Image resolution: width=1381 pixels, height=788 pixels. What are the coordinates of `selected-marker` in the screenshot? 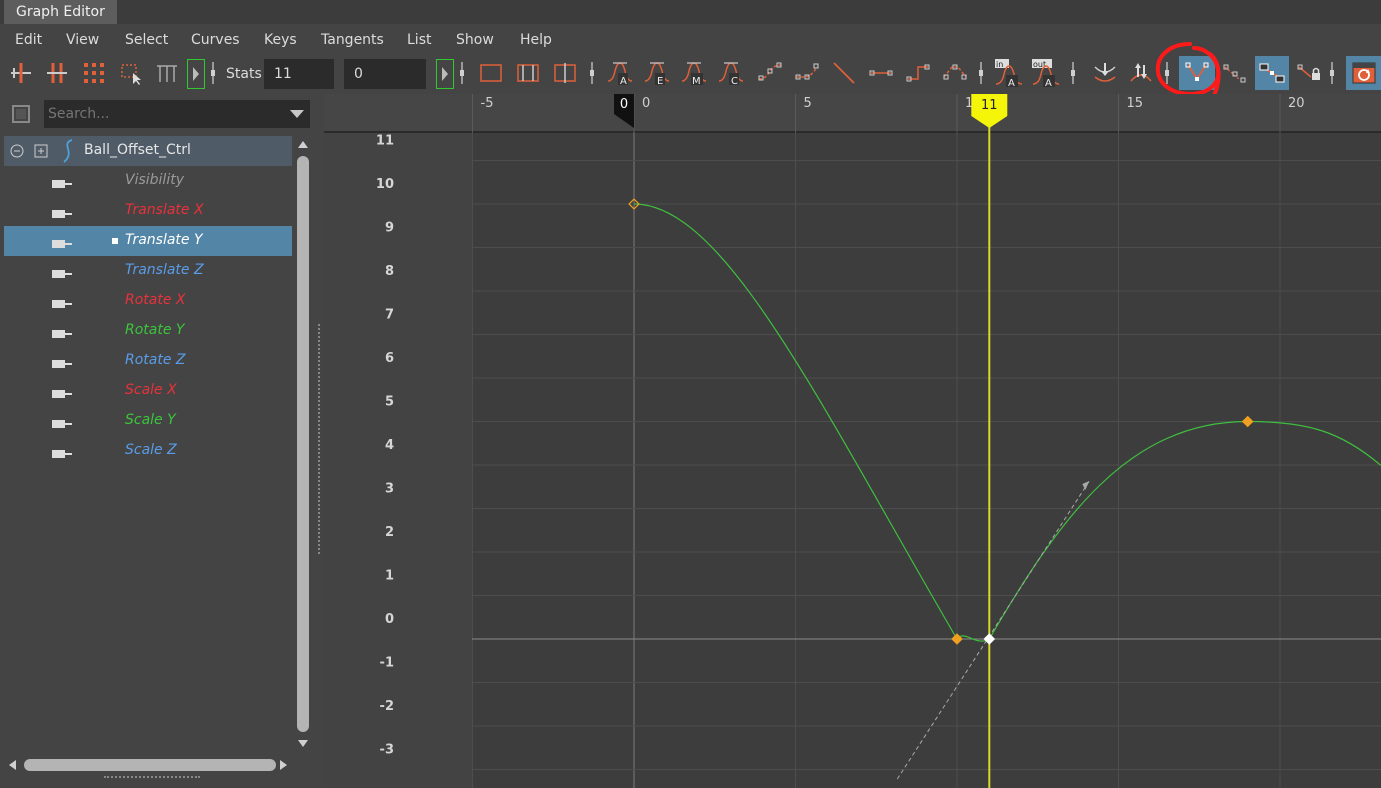 It's located at (115, 241).